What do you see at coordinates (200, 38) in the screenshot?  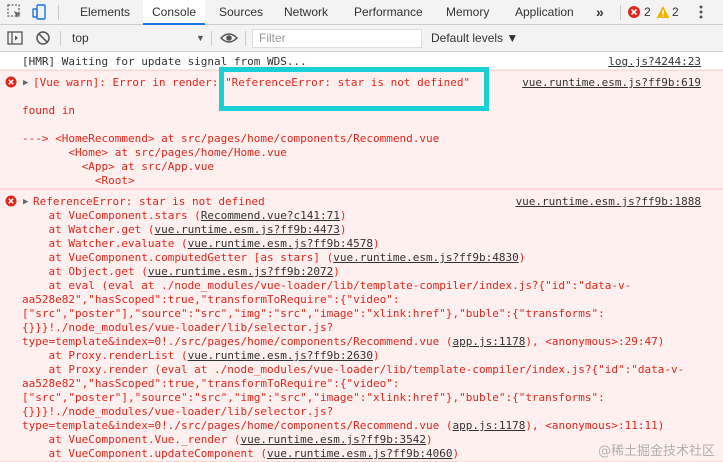 I see `context-dropdown-icon: ▼` at bounding box center [200, 38].